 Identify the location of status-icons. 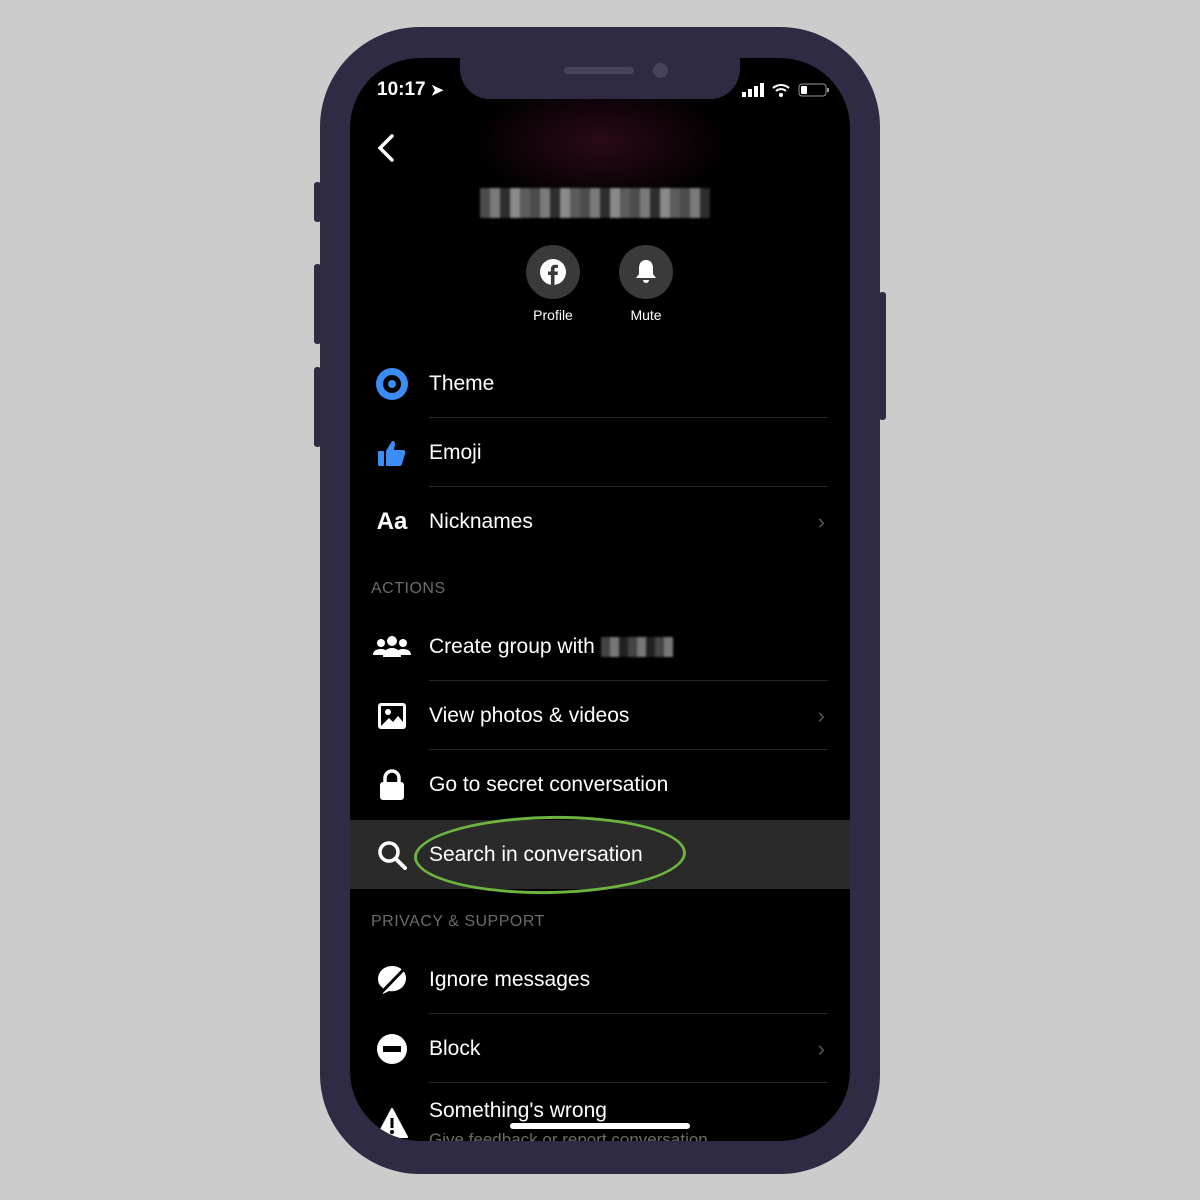
(786, 90).